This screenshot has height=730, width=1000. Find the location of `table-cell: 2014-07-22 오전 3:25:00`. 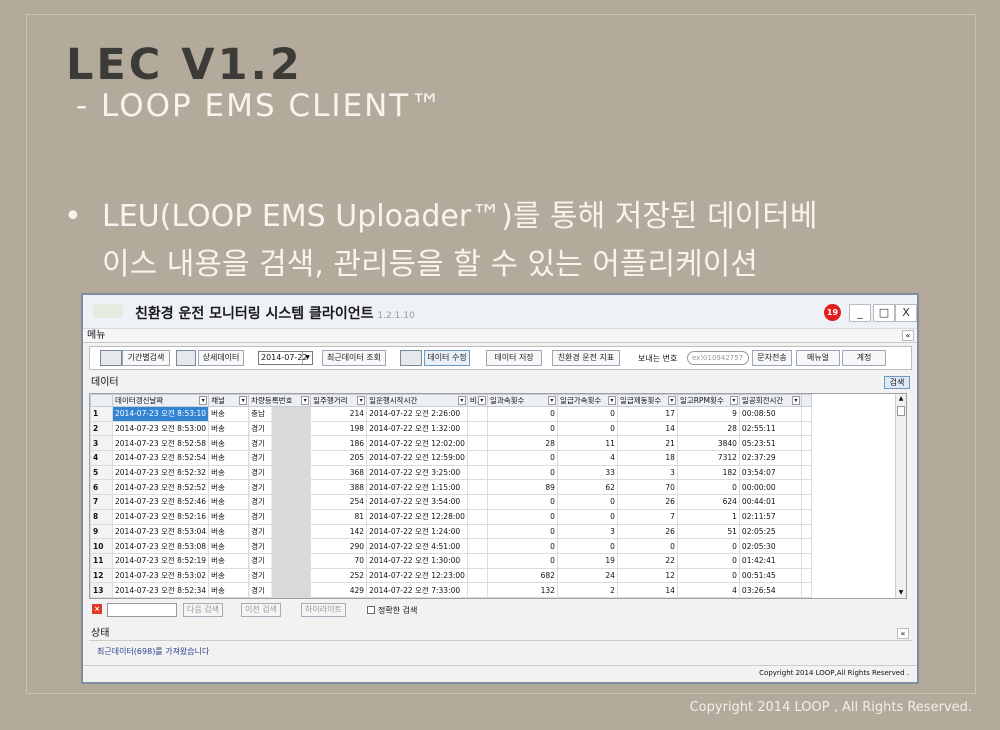

table-cell: 2014-07-22 오전 3:25:00 is located at coordinates (417, 472).